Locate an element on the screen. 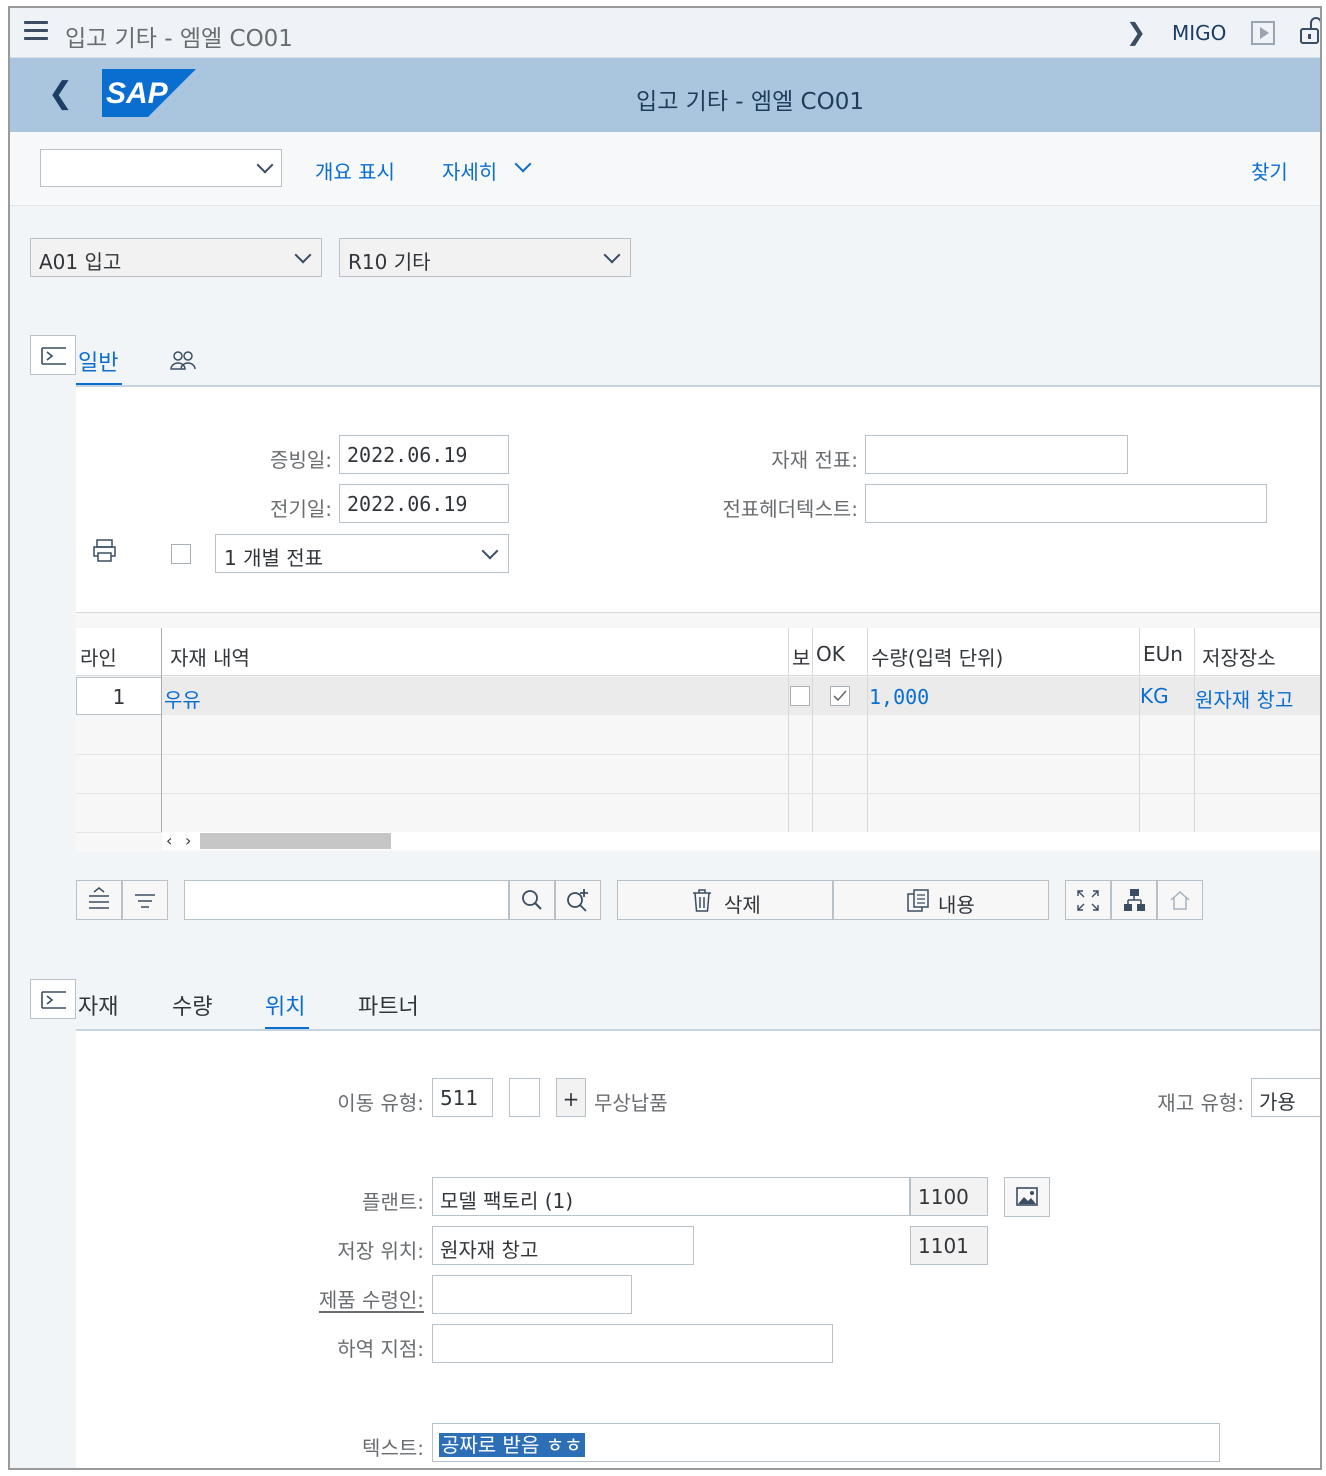 This screenshot has height=1476, width=1326. window-title: 입고 기타 - 엠엘 CO01 is located at coordinates (179, 39).